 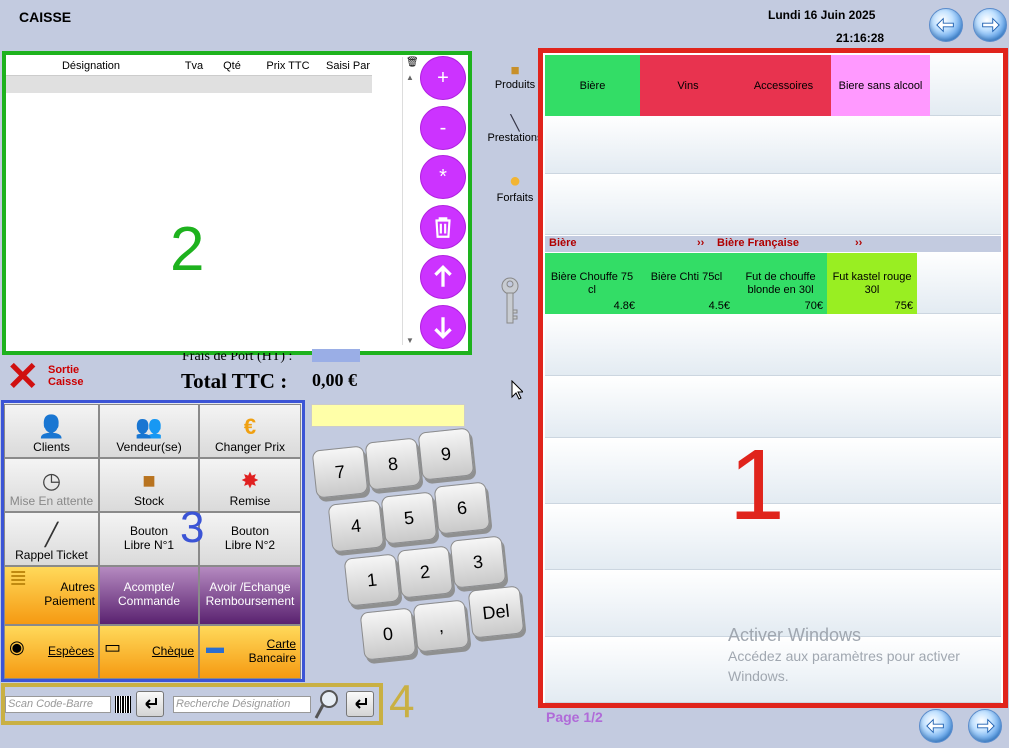 What do you see at coordinates (340, 472) in the screenshot?
I see `key-7: 7` at bounding box center [340, 472].